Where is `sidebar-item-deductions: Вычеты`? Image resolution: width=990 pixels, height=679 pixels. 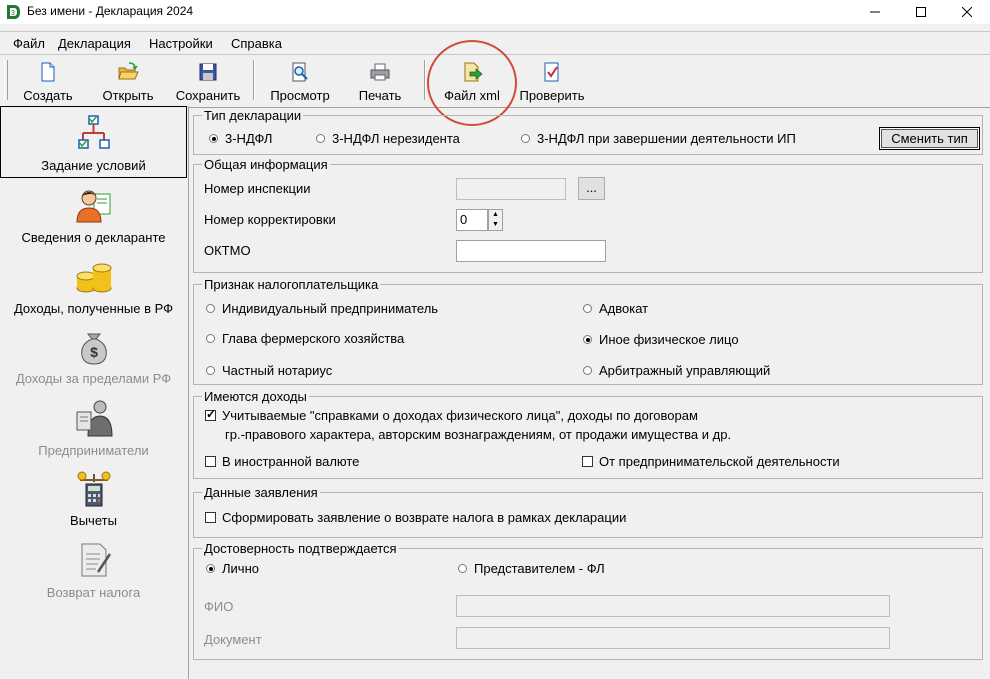 sidebar-item-deductions: Вычеты is located at coordinates (93, 500).